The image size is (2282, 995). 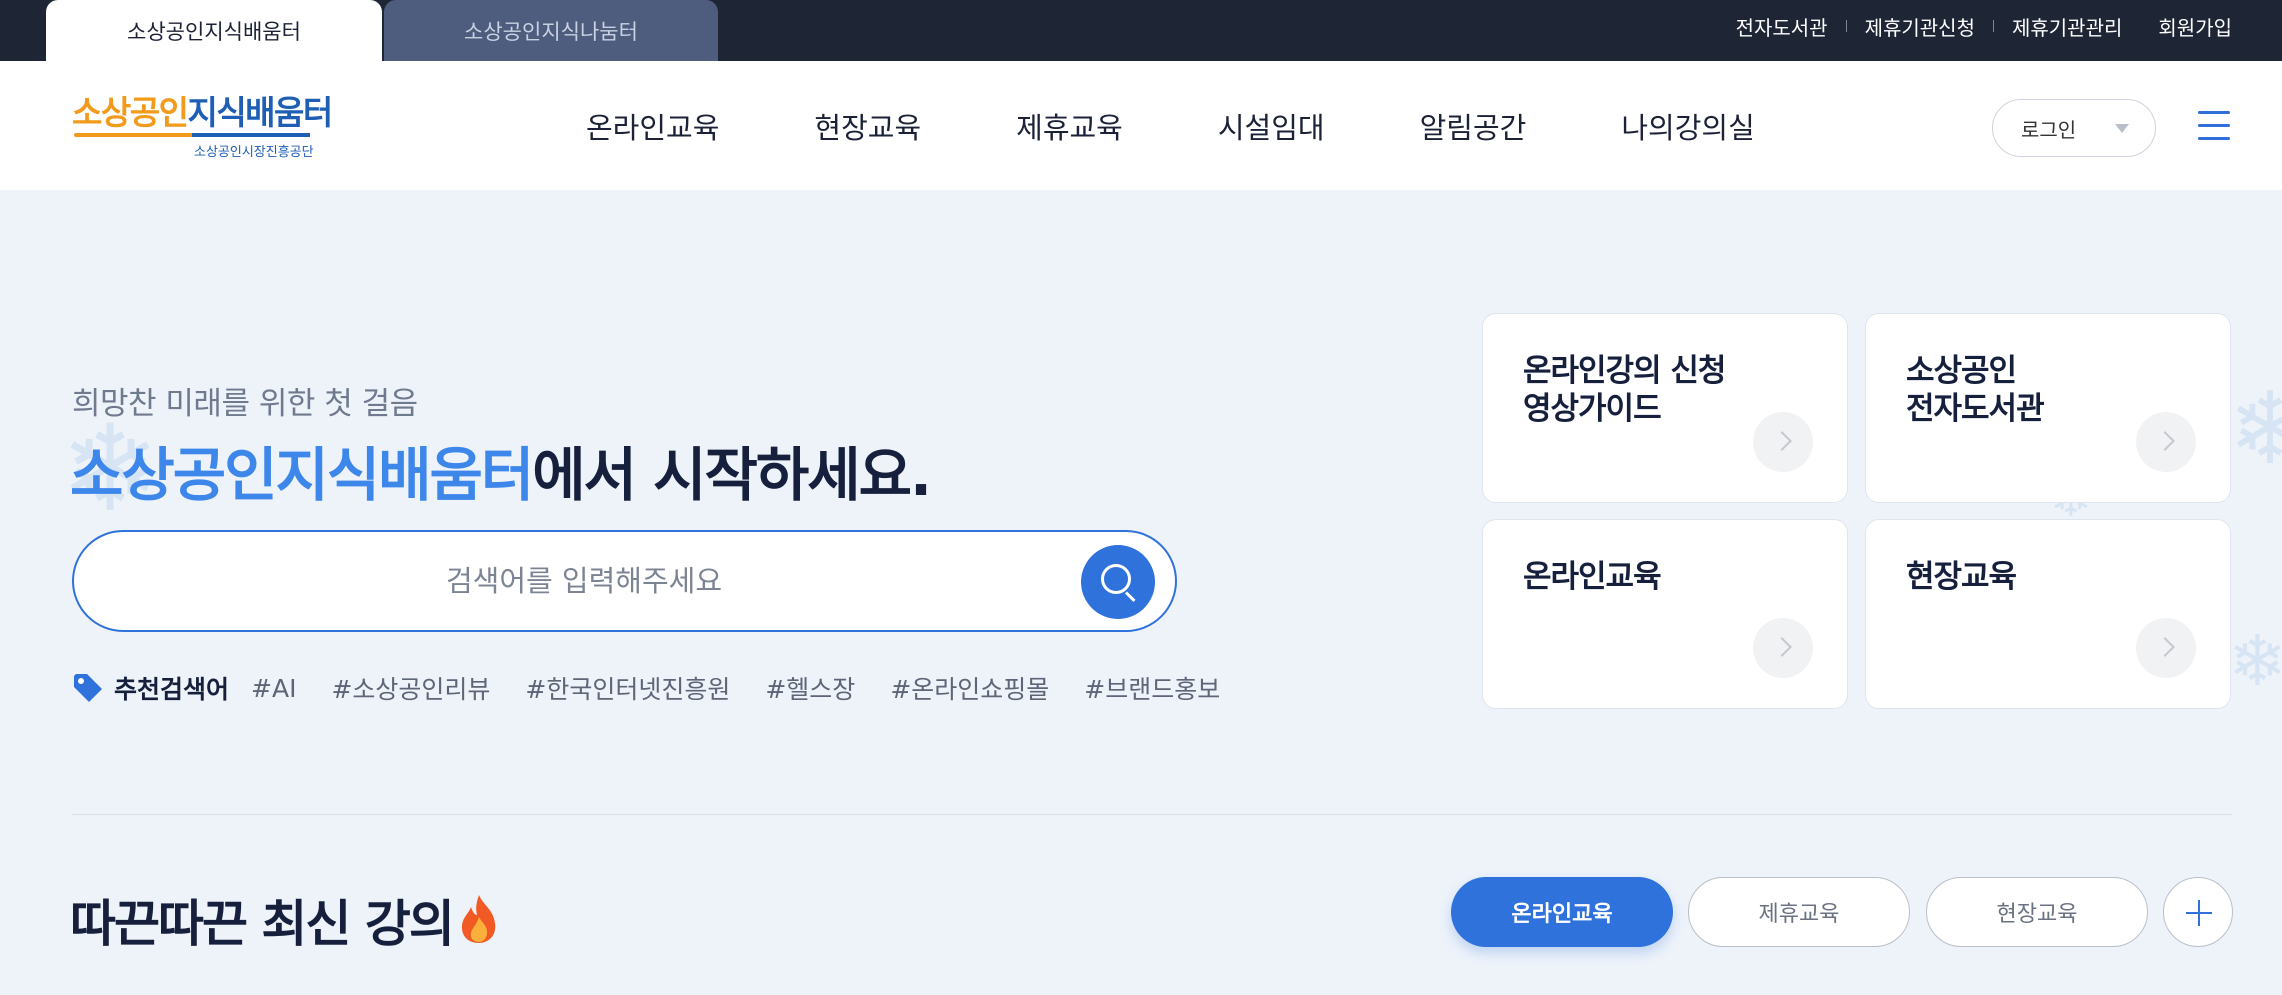 What do you see at coordinates (273, 688) in the screenshot?
I see `keyword-tag: #AI` at bounding box center [273, 688].